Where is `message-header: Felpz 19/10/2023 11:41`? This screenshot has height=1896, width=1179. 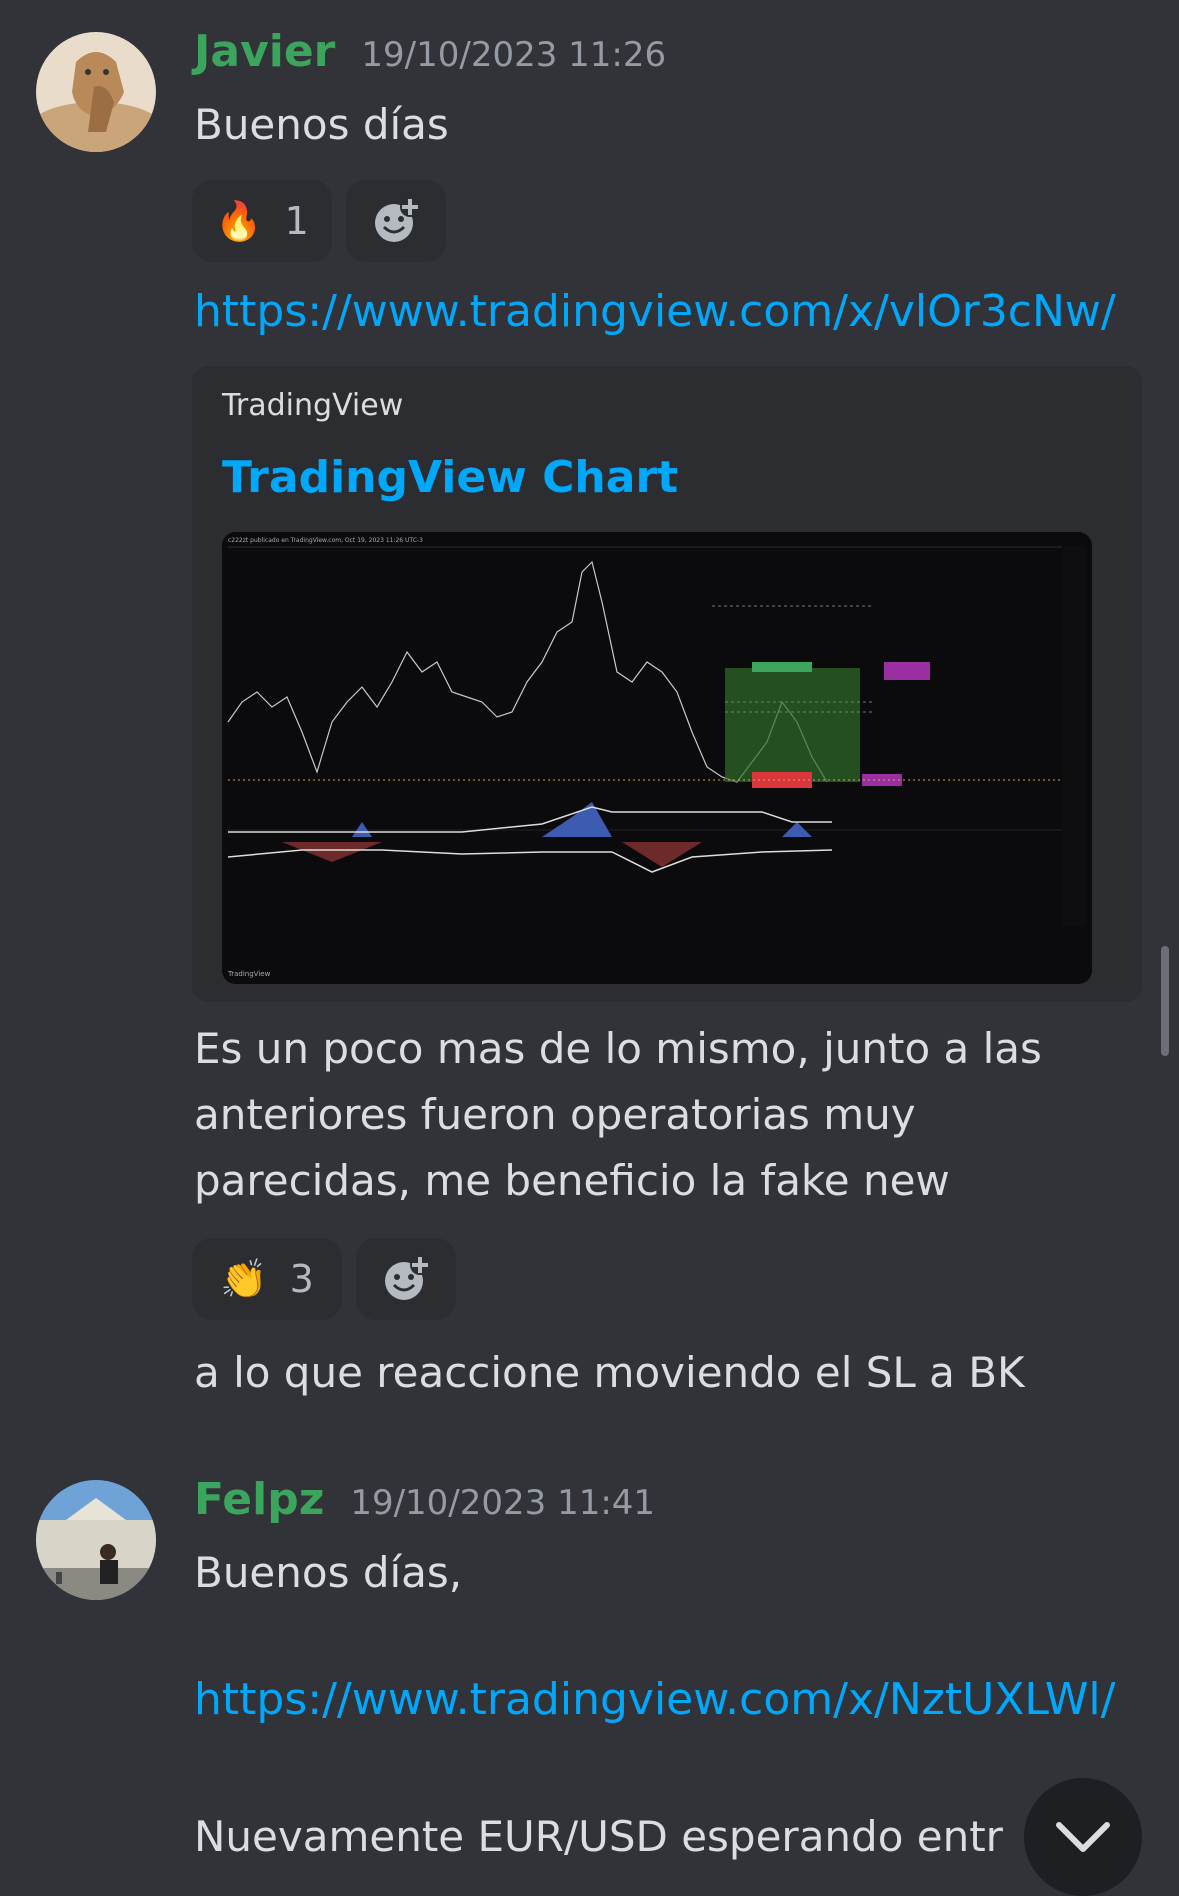 message-header: Felpz 19/10/2023 11:41 is located at coordinates (424, 1499).